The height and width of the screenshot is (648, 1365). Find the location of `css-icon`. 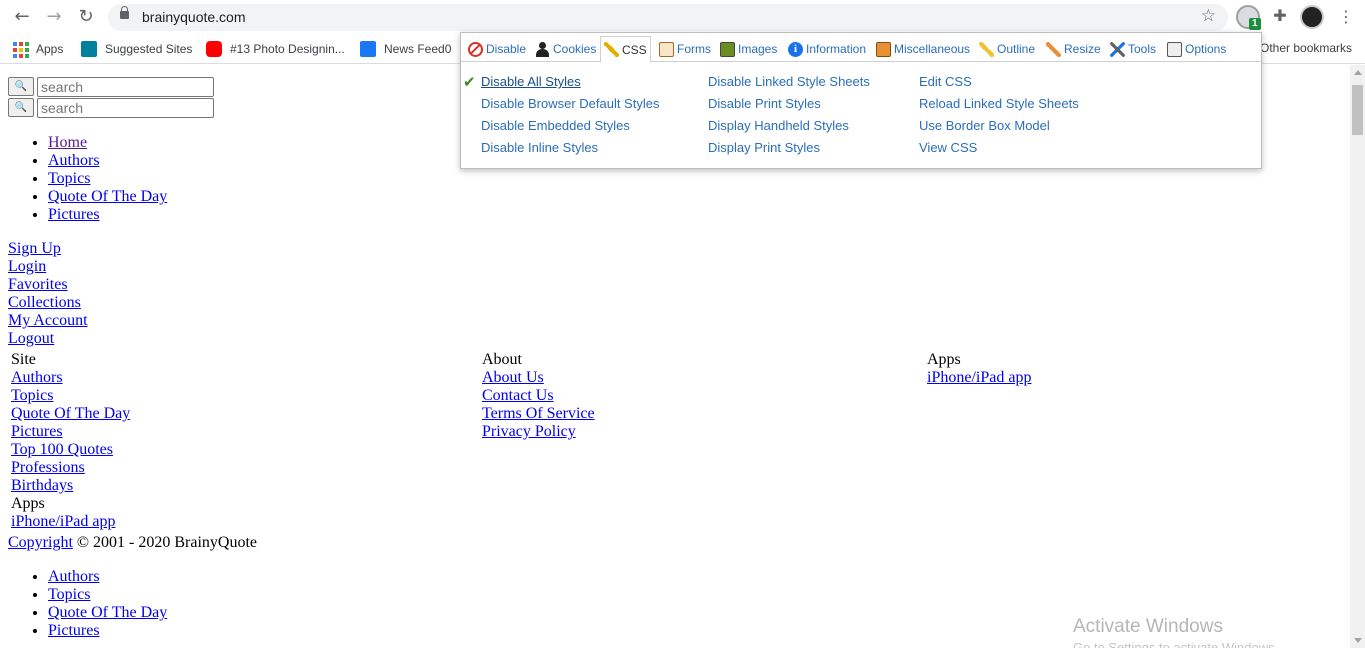

css-icon is located at coordinates (611, 49).